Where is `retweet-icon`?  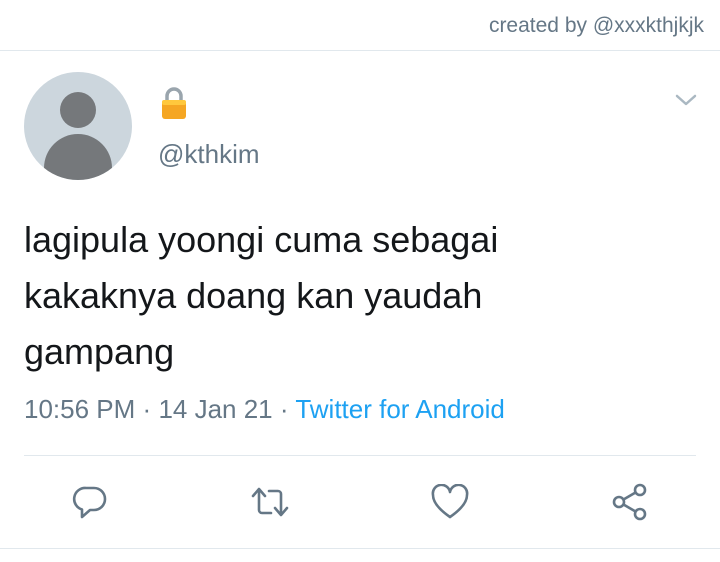
retweet-icon is located at coordinates (270, 502).